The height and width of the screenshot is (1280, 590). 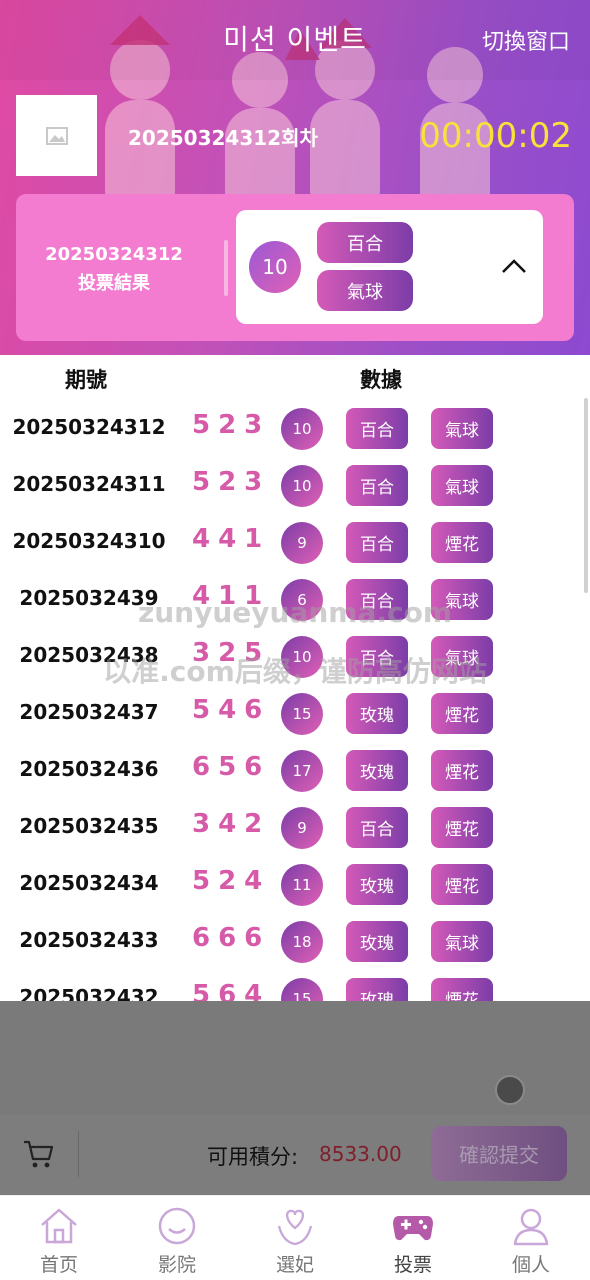 I want to click on row-period: 2025032435, so click(x=89, y=826).